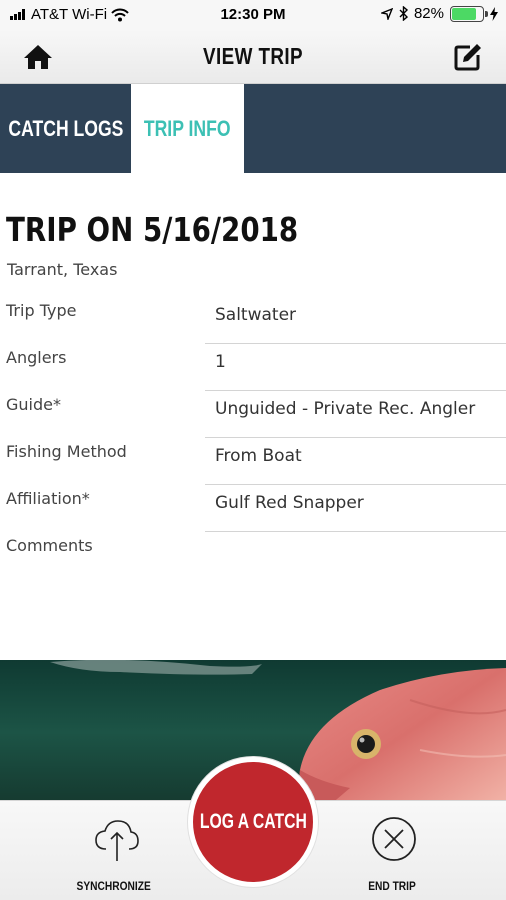 The height and width of the screenshot is (900, 506). What do you see at coordinates (494, 13) in the screenshot?
I see `charging-icon` at bounding box center [494, 13].